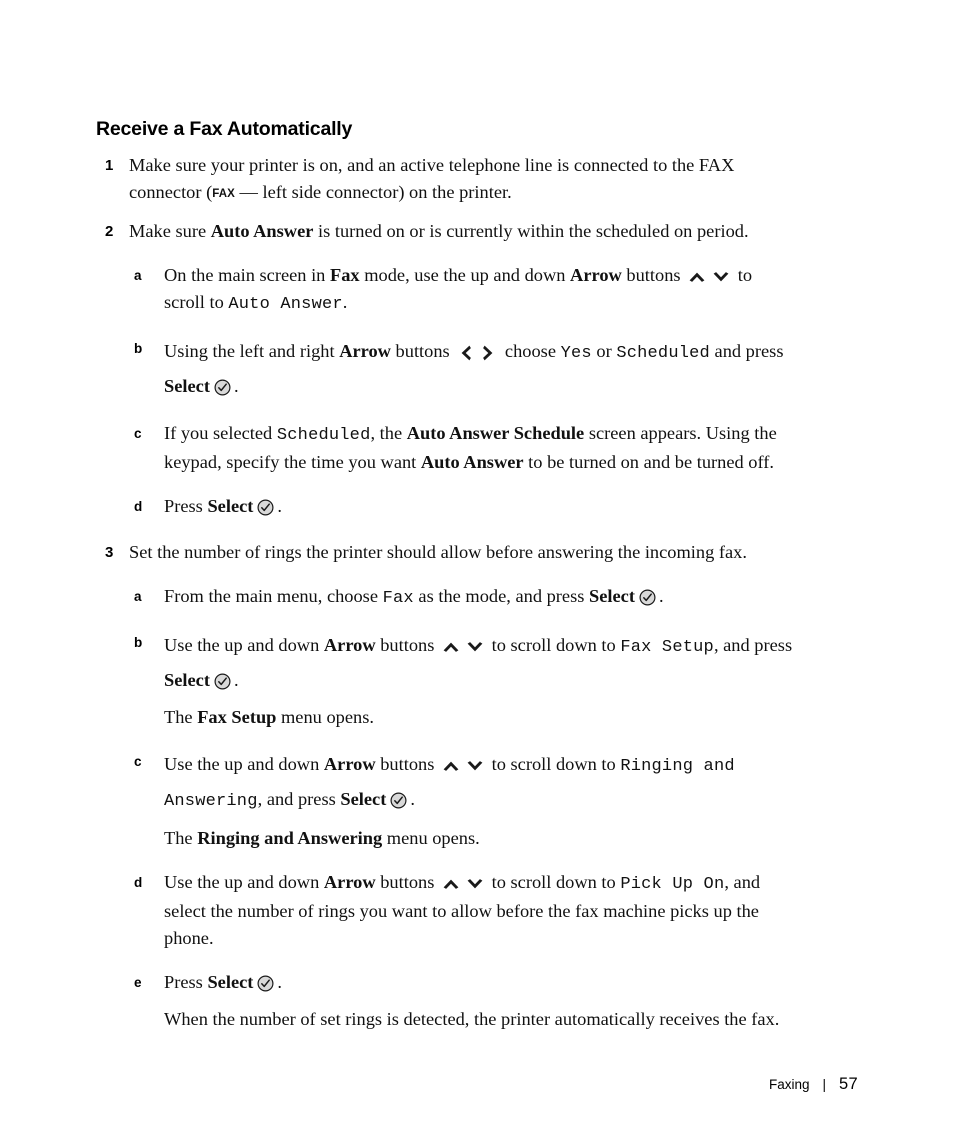  I want to click on text-run: buttons, so click(653, 275).